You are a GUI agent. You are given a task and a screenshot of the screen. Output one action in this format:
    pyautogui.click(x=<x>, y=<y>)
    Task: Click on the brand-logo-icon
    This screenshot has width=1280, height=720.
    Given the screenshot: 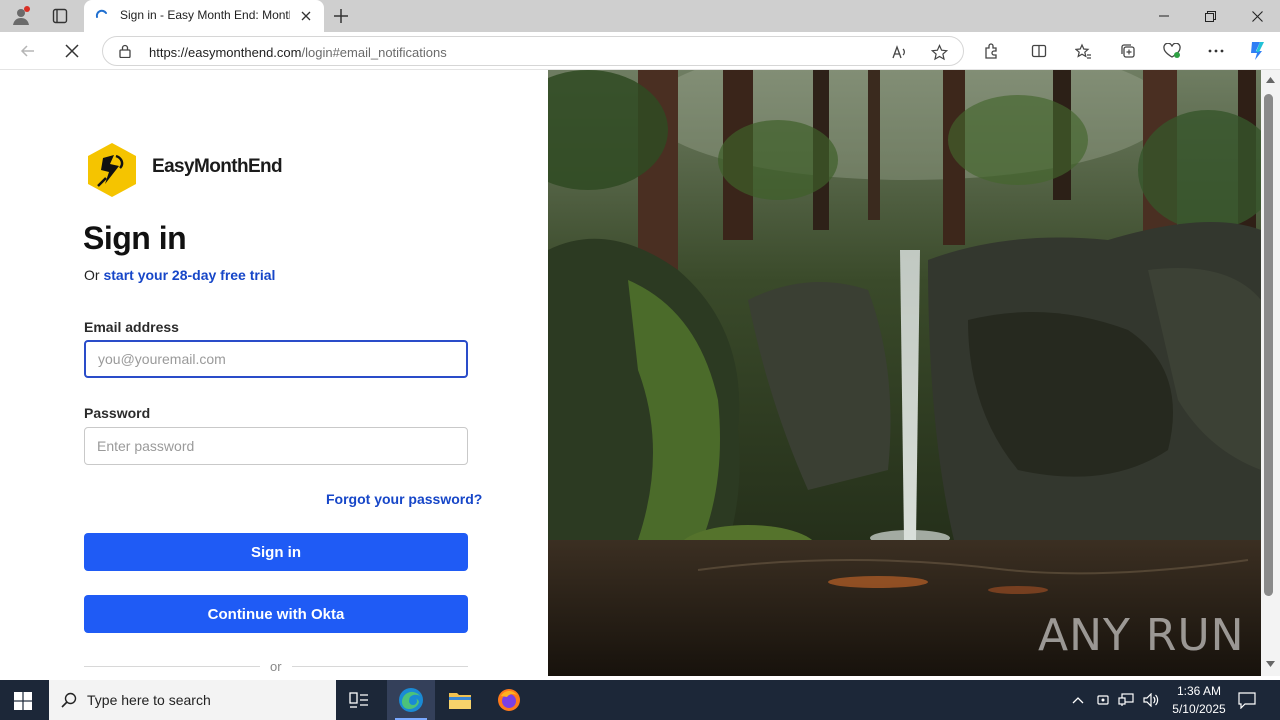 What is the action you would take?
    pyautogui.click(x=112, y=170)
    